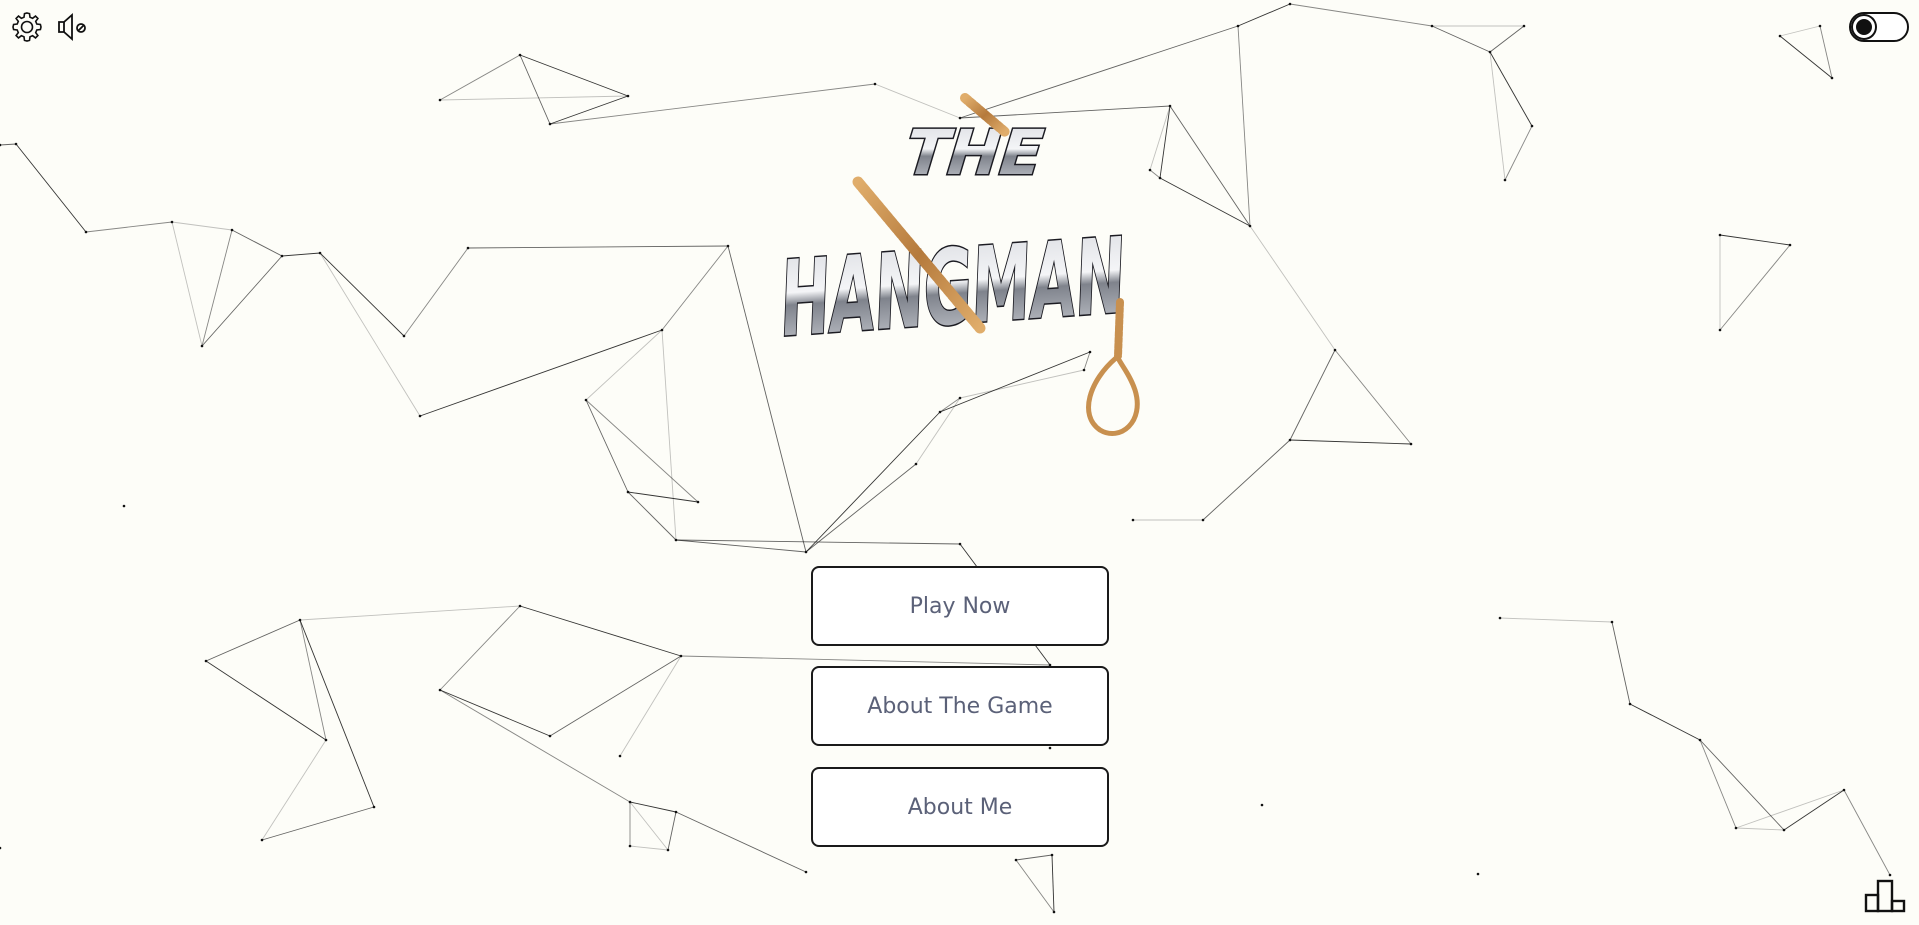 The width and height of the screenshot is (1919, 925). I want to click on theme-toggle, so click(1879, 27).